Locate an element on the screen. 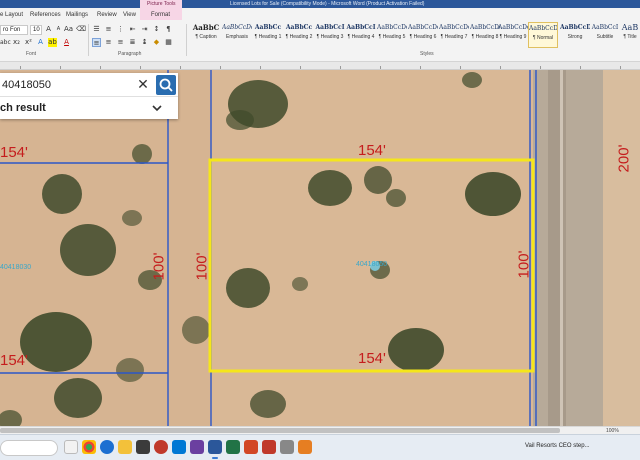 Image resolution: width=640 pixels, height=460 pixels. style-heading-6: AaBbCcDc ¶ Heading 6 is located at coordinates (423, 35).